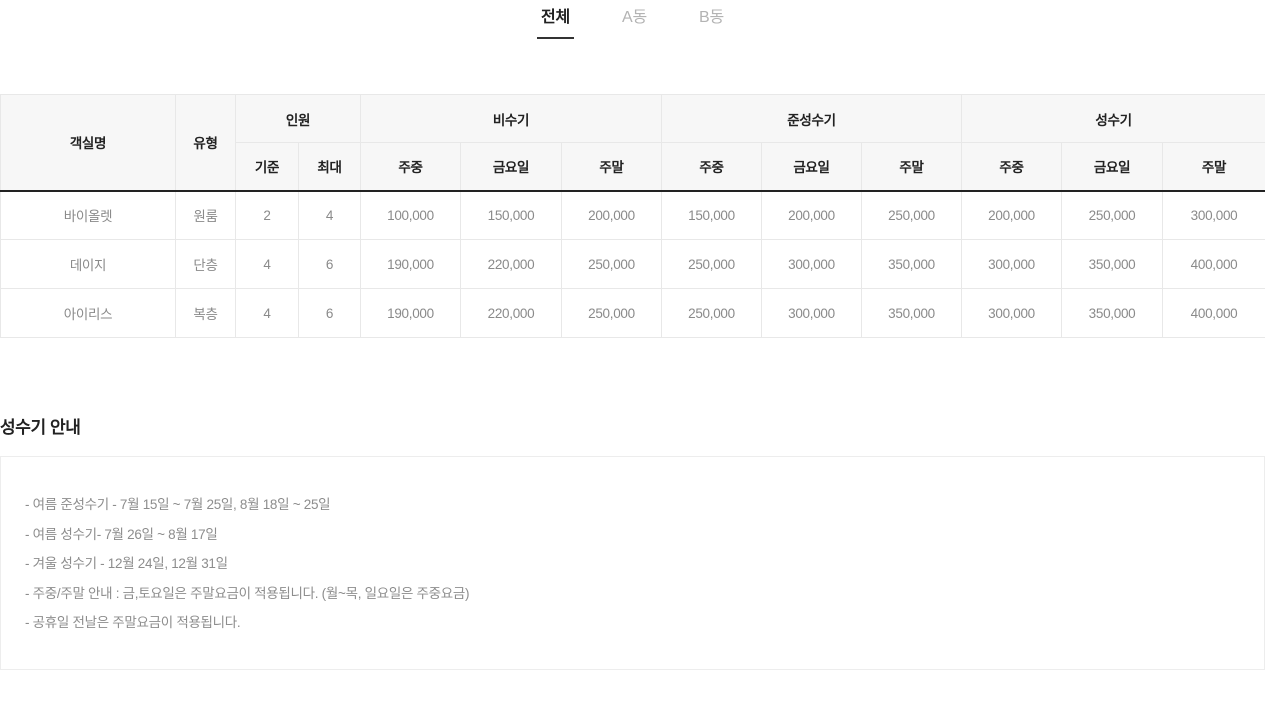  Describe the element at coordinates (88, 143) in the screenshot. I see `header-room-name: 객실명` at that location.